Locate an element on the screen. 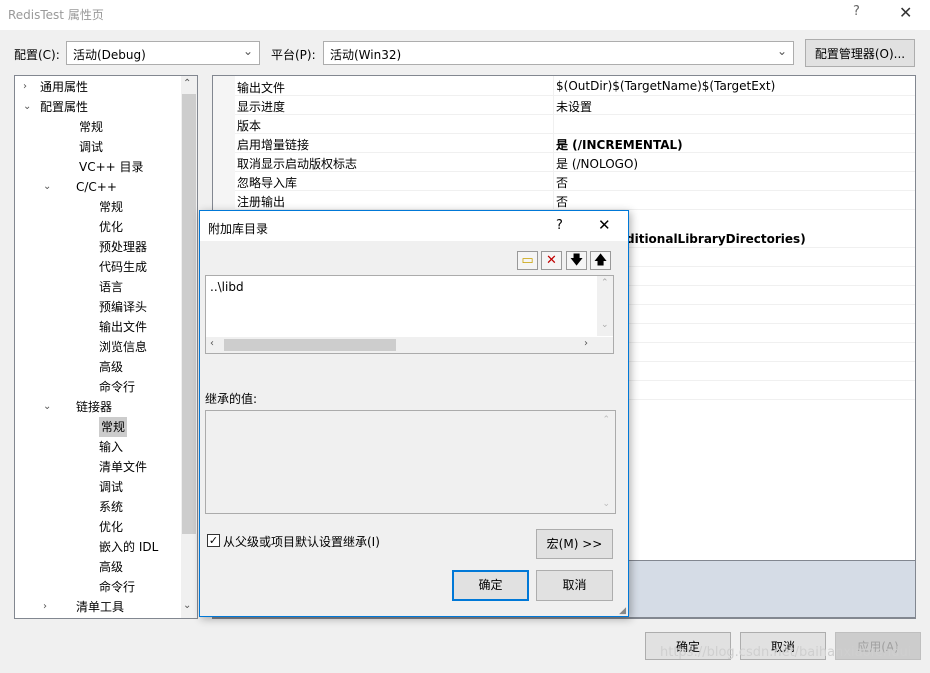  tree-scrollbar: ⌃ ⌄ is located at coordinates (189, 347).